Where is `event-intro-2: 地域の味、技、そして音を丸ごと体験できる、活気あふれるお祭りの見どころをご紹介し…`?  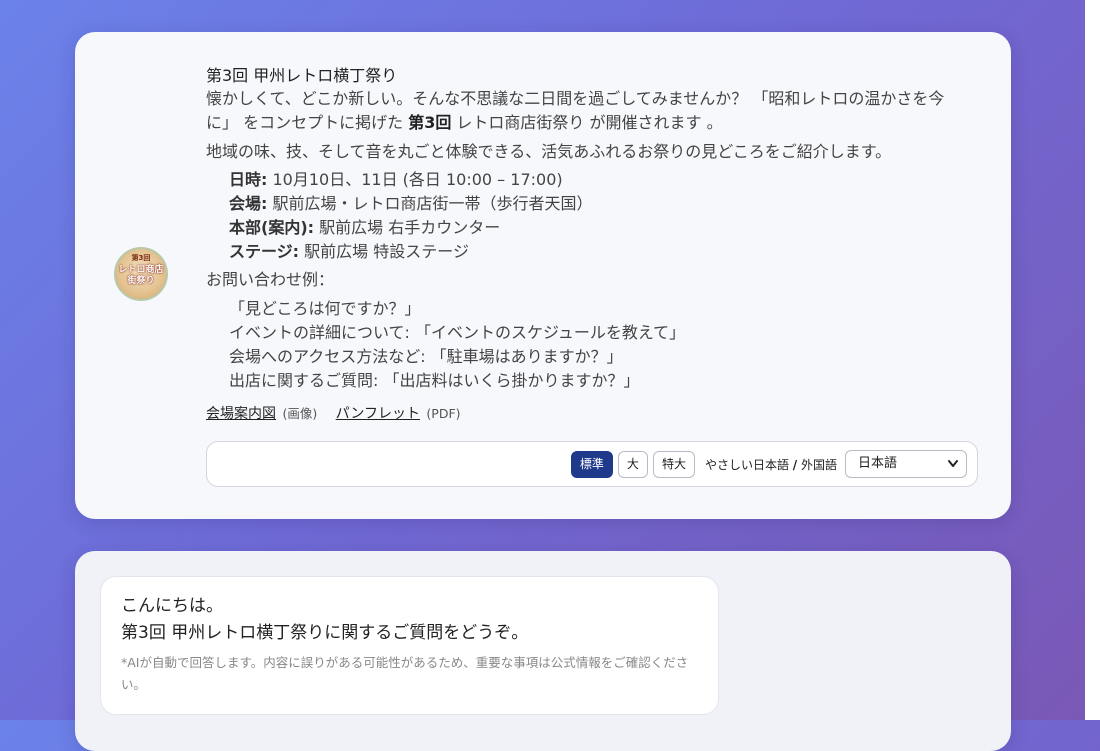
event-intro-2: 地域の味、技、そして音を丸ごと体験できる、活気あふれるお祭りの見どころをご紹介し… is located at coordinates (549, 151).